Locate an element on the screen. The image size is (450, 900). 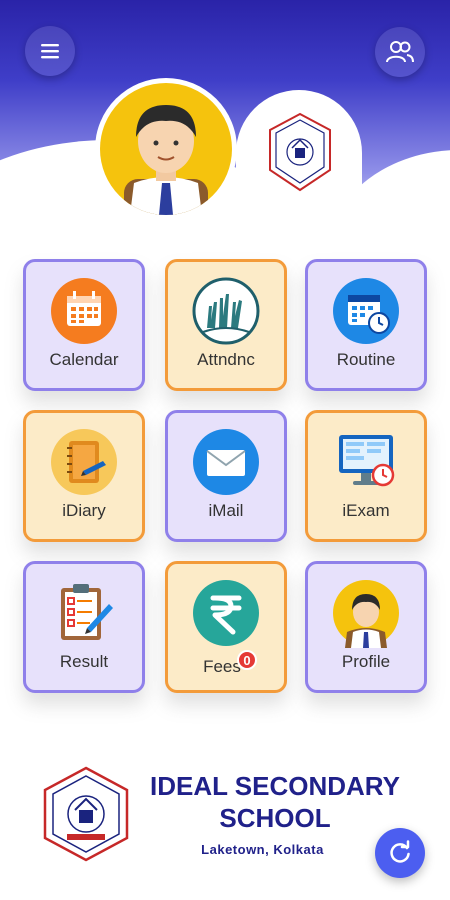
routine-tile: Routine is located at coordinates (366, 325).